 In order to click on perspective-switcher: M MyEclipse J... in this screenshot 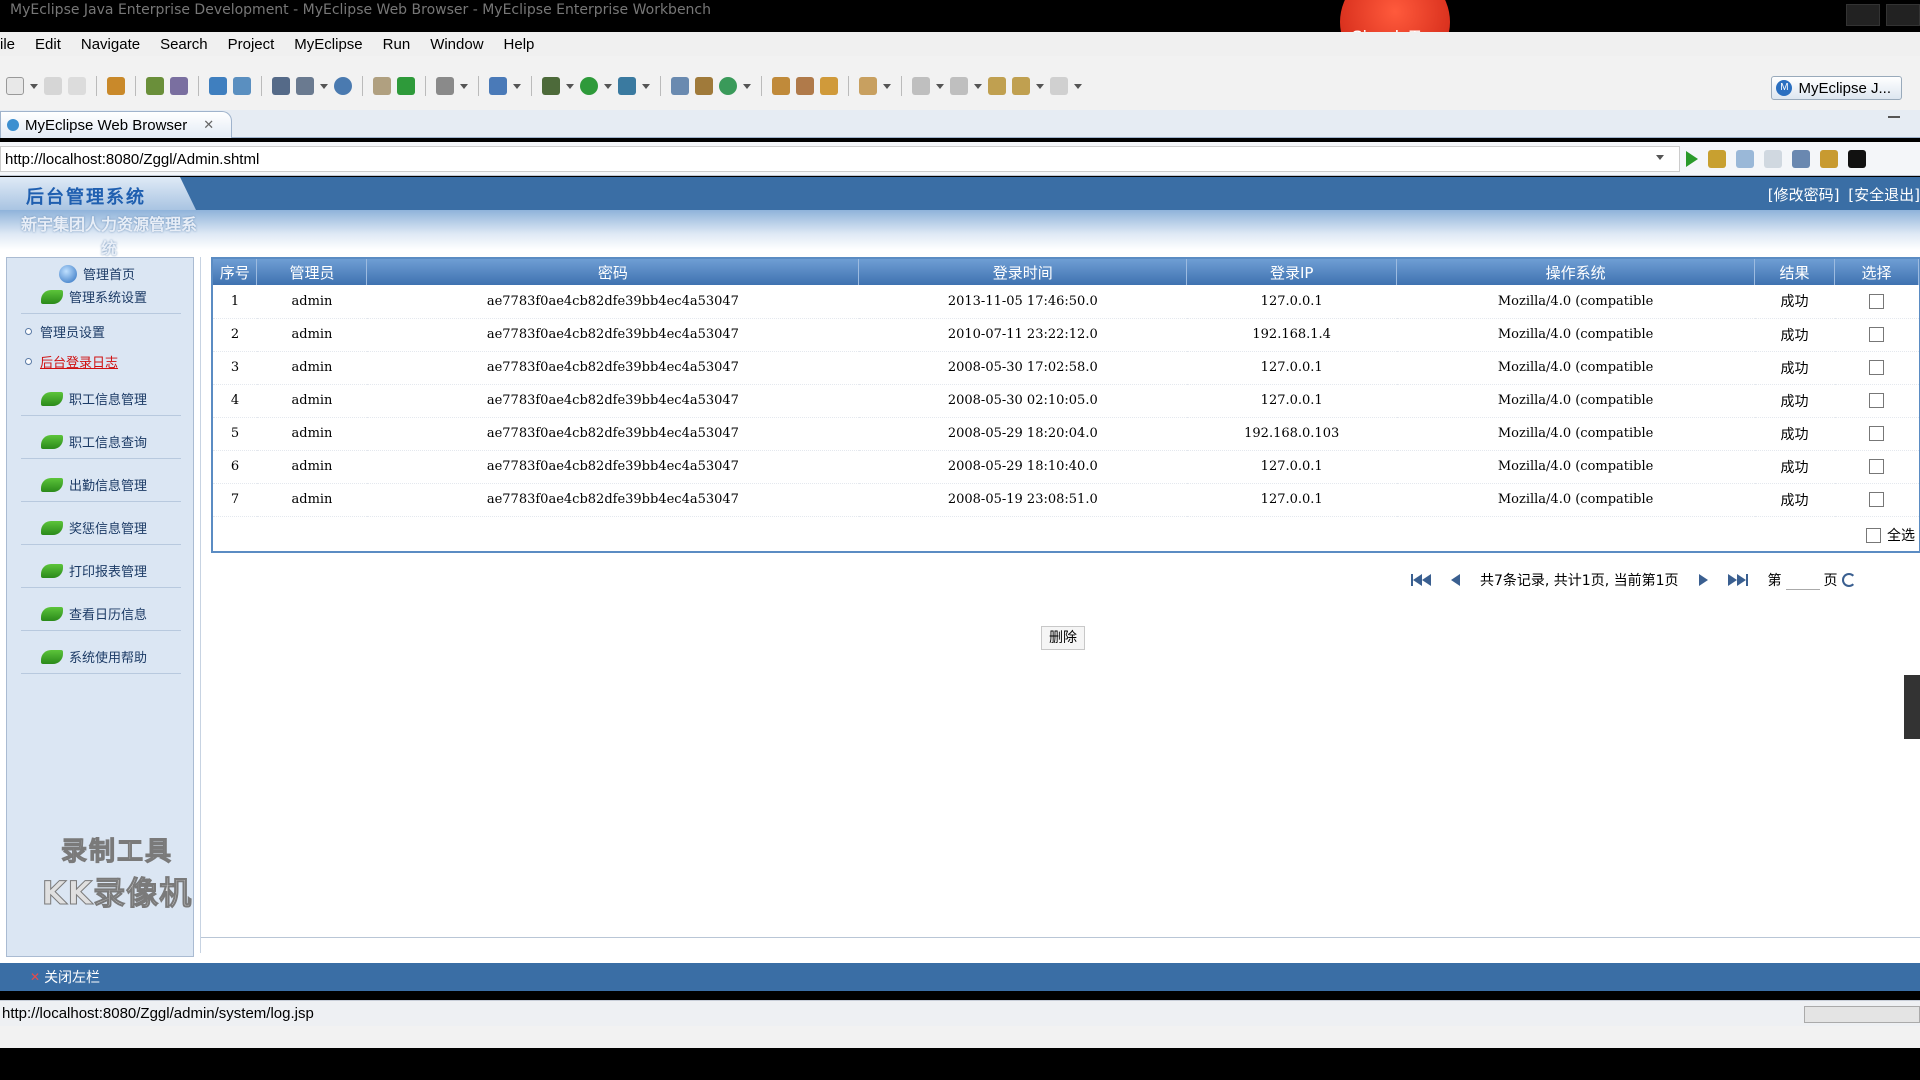, I will do `click(1836, 88)`.